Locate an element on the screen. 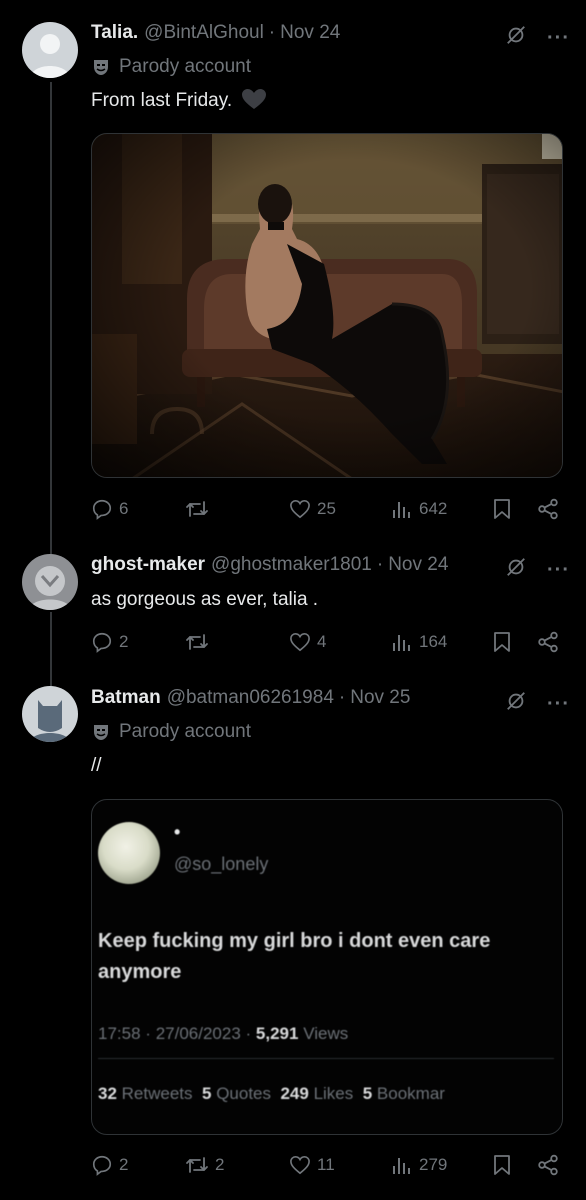  display-name: Talia. is located at coordinates (114, 33).